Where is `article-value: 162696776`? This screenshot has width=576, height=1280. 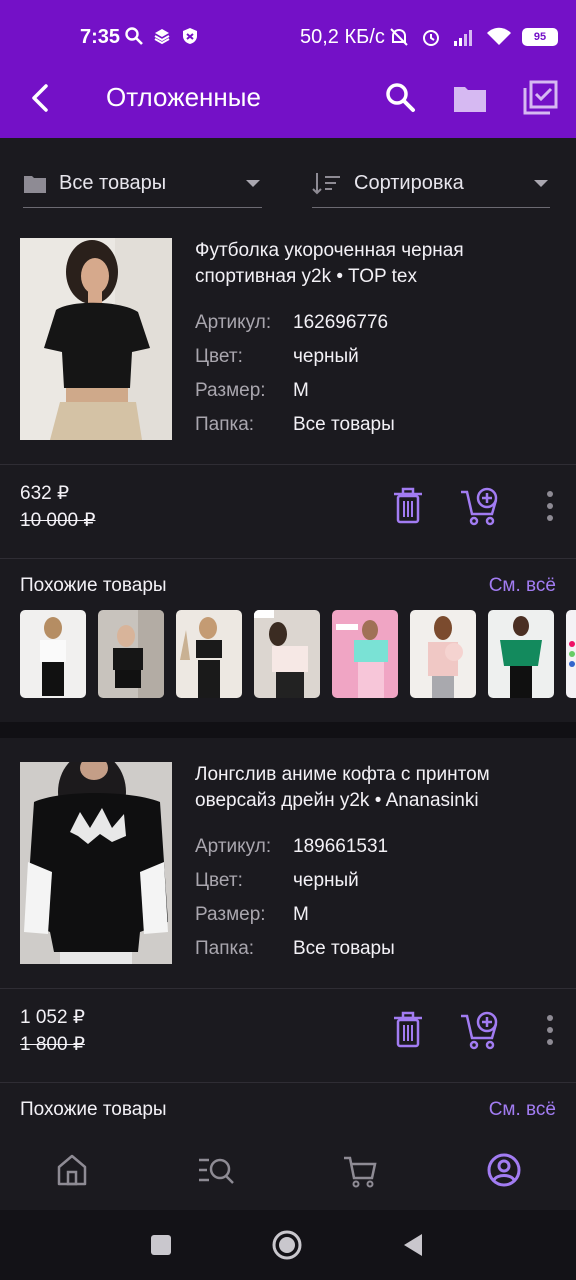 article-value: 162696776 is located at coordinates (341, 322).